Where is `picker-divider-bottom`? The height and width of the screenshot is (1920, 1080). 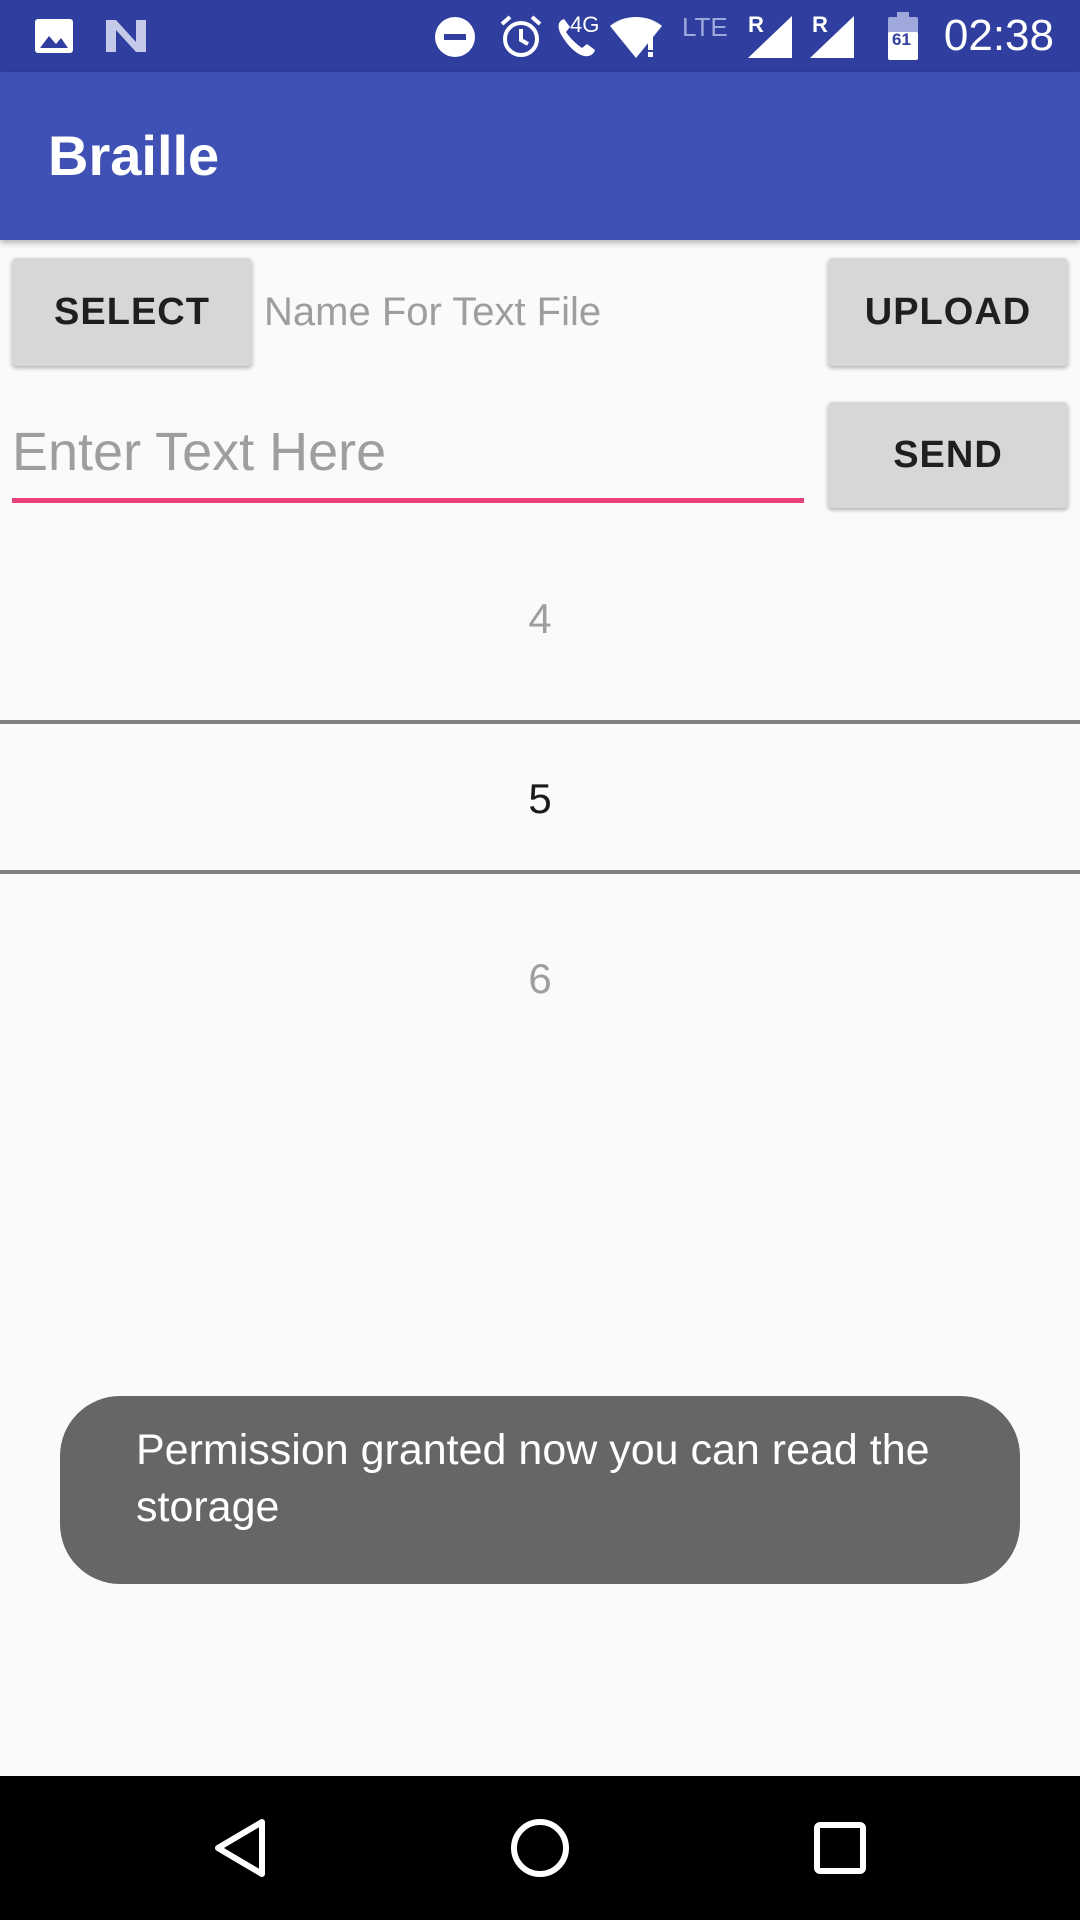
picker-divider-bottom is located at coordinates (540, 872).